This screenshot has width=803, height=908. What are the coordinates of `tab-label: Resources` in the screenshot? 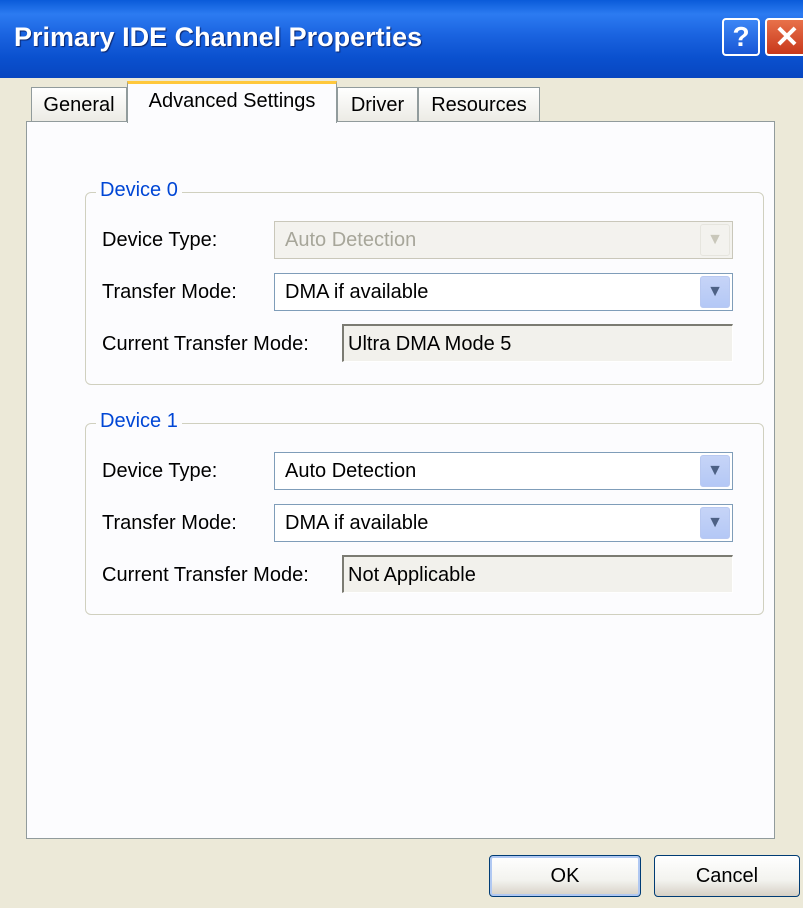 It's located at (479, 105).